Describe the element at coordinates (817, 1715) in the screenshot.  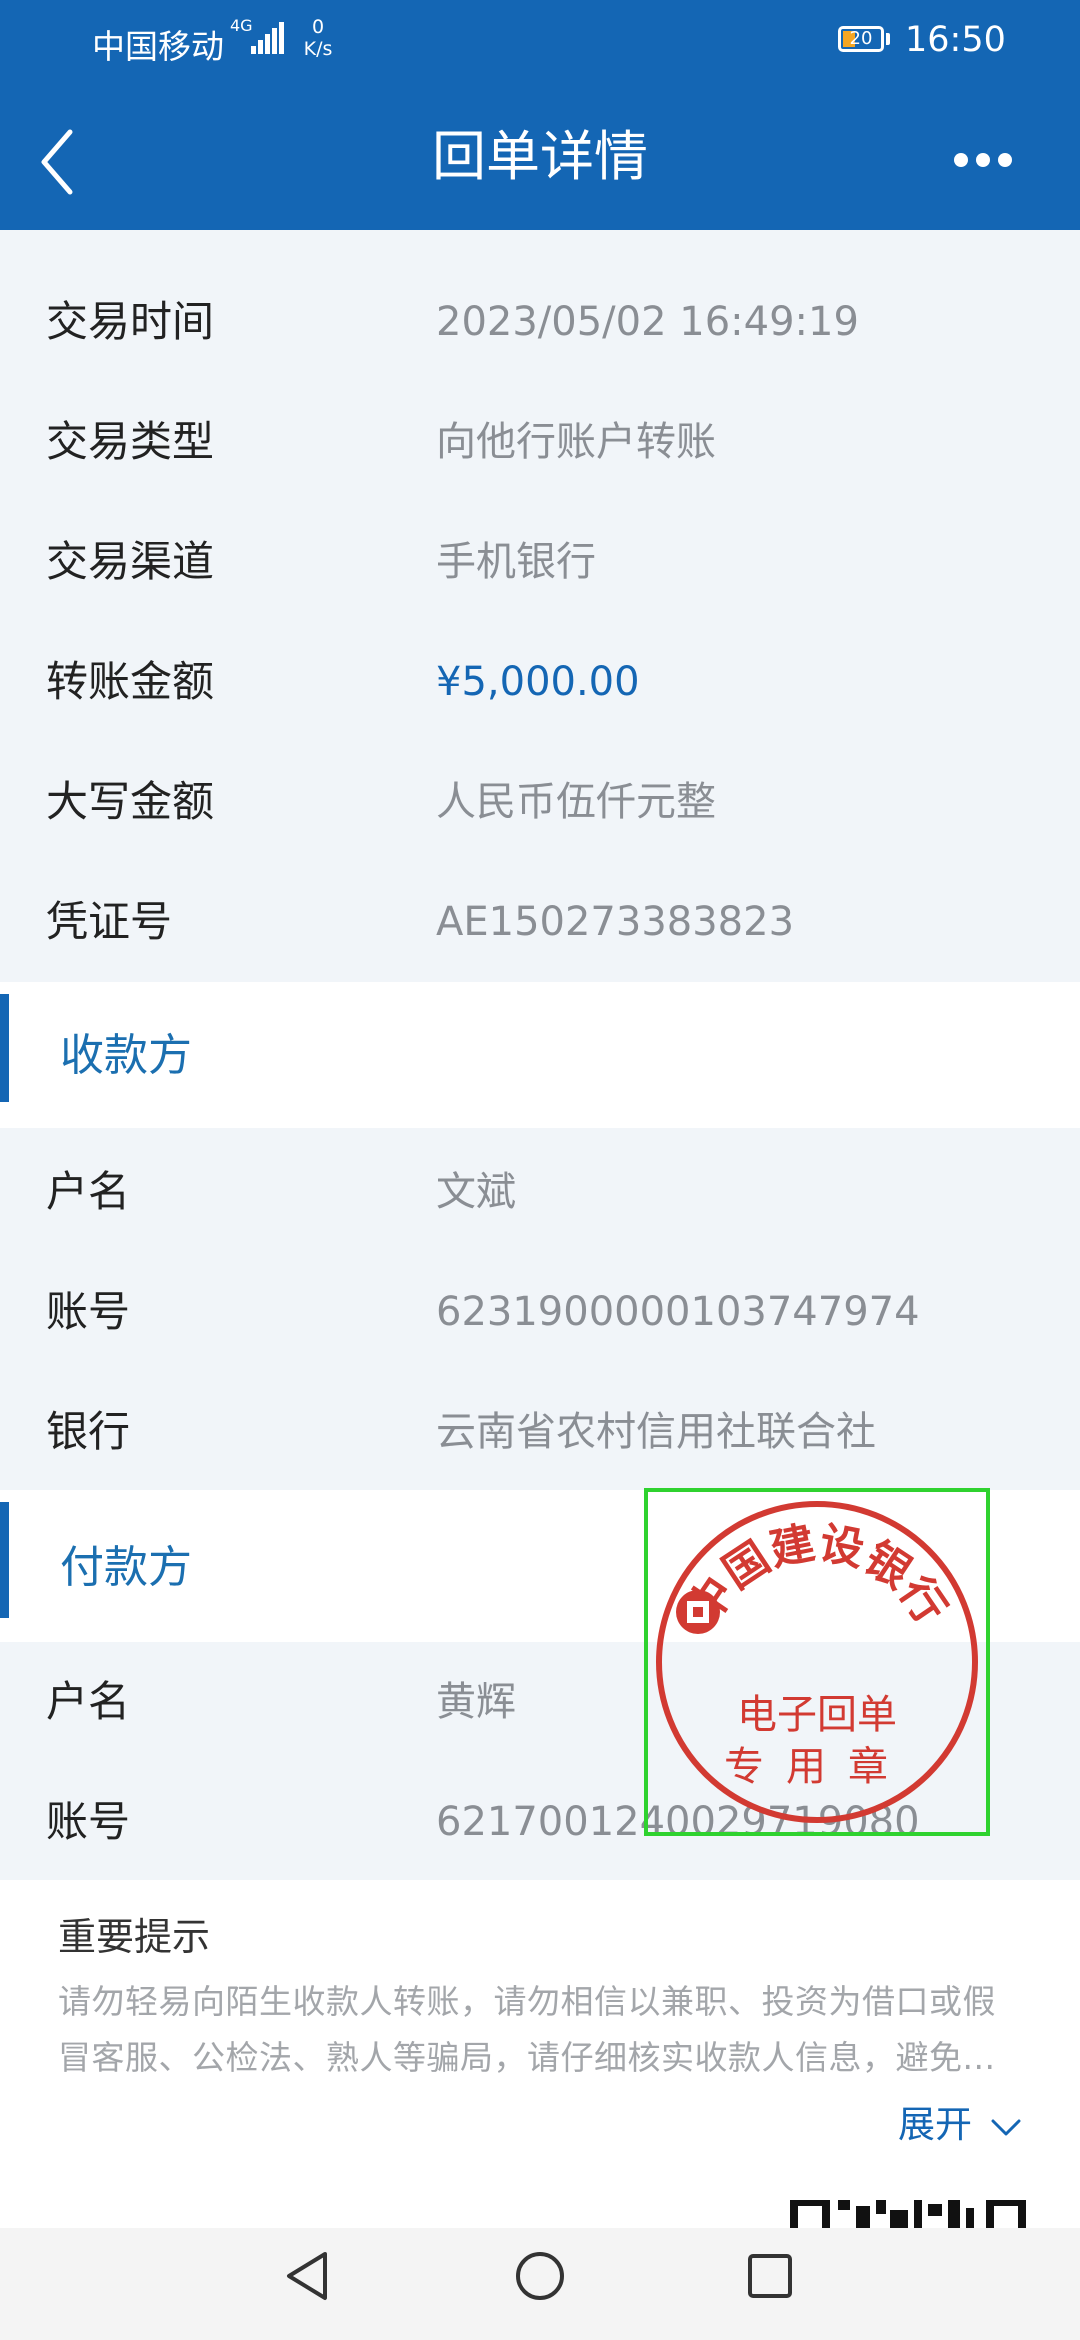
I see `stamp-line1: 电子回单` at that location.